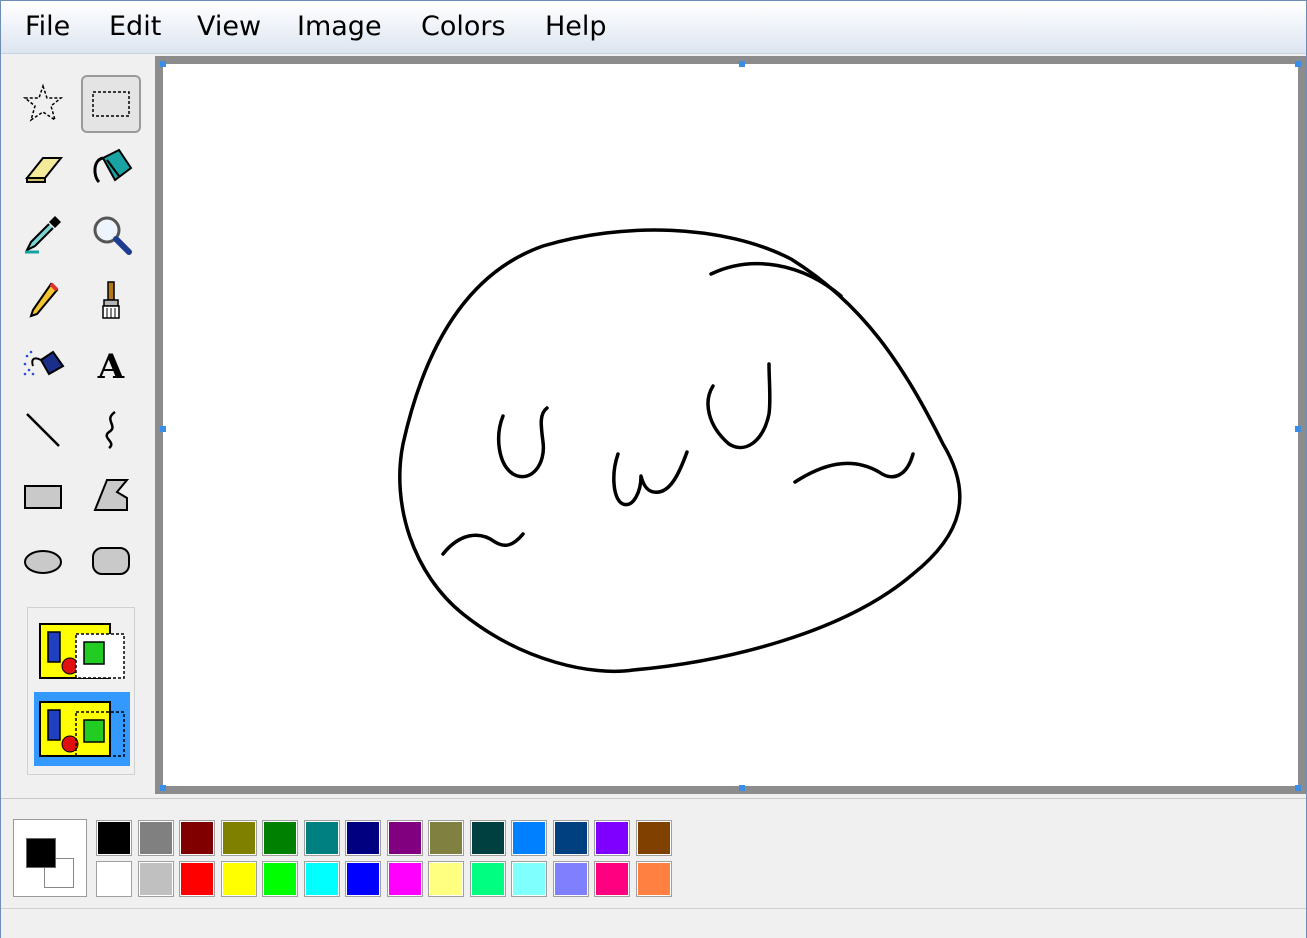 This screenshot has height=938, width=1307. I want to click on tool-eraser, so click(43, 168).